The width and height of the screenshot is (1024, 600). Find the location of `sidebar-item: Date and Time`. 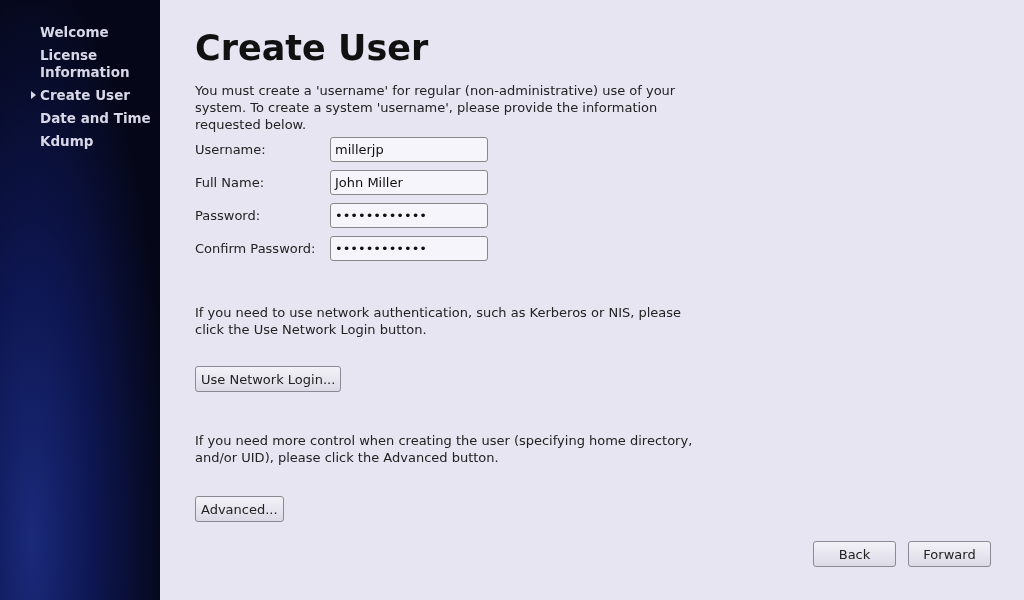

sidebar-item: Date and Time is located at coordinates (93, 118).